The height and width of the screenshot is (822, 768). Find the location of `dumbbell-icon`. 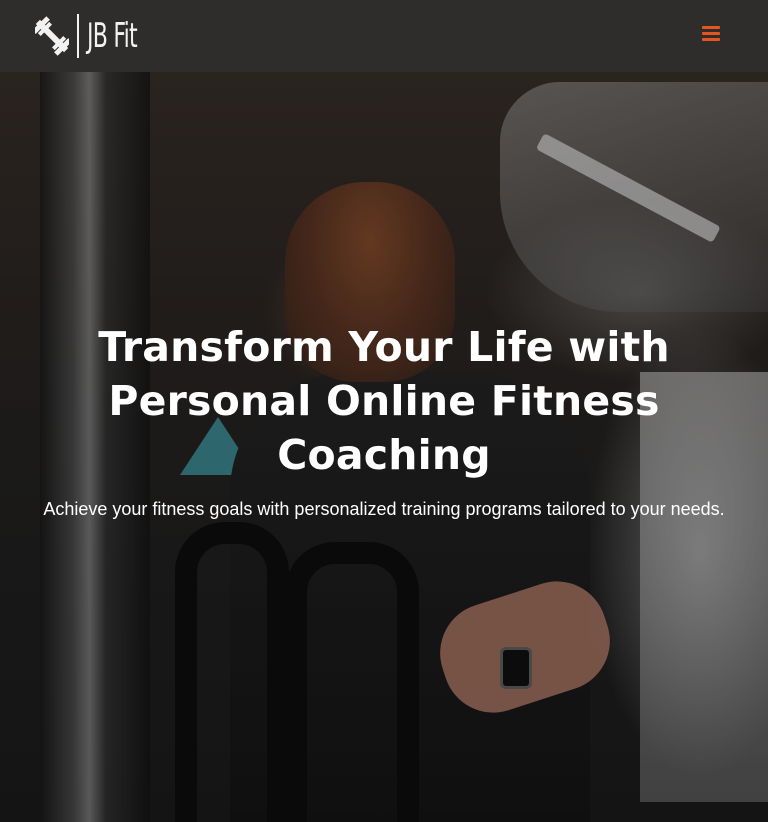

dumbbell-icon is located at coordinates (52, 36).